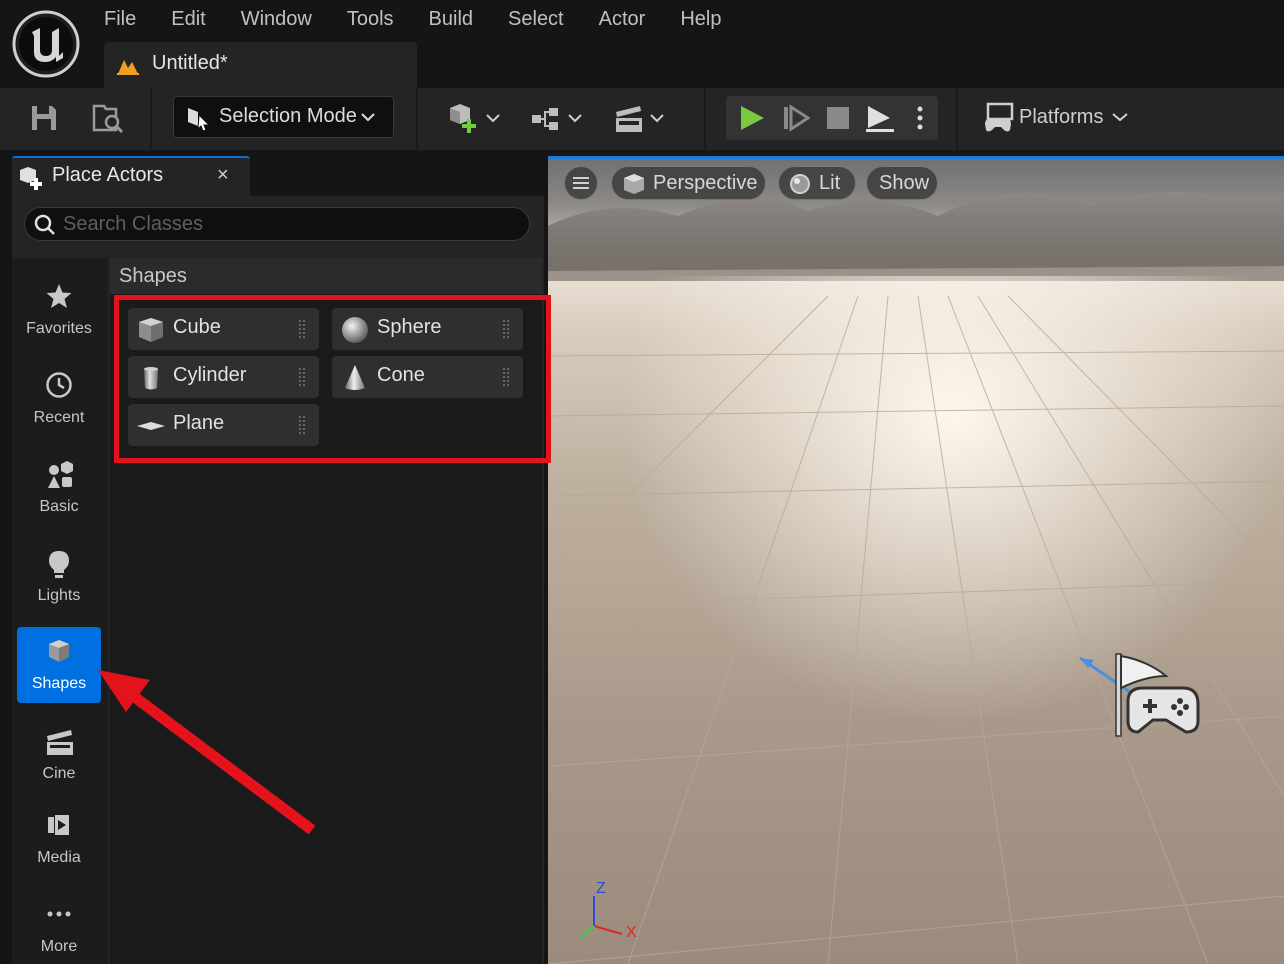 This screenshot has height=964, width=1284. I want to click on perspective-cube-icon, so click(634, 184).